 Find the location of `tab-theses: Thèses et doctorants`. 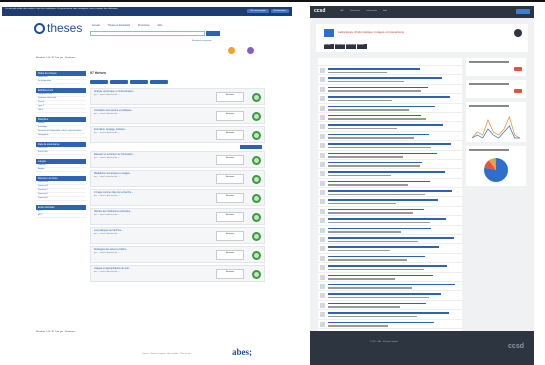

tab-theses: Thèses et doctorants is located at coordinates (119, 25).